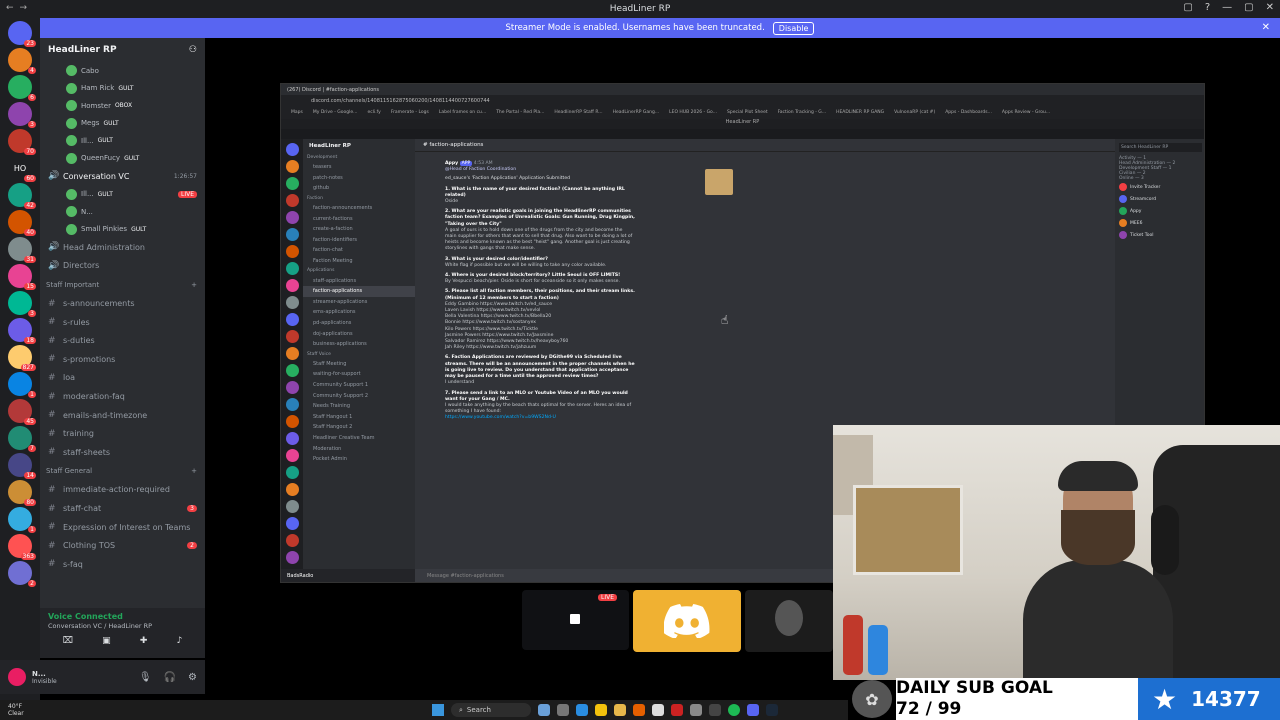 The height and width of the screenshot is (720, 1280). I want to click on channel-item: # loa, so click(122, 378).